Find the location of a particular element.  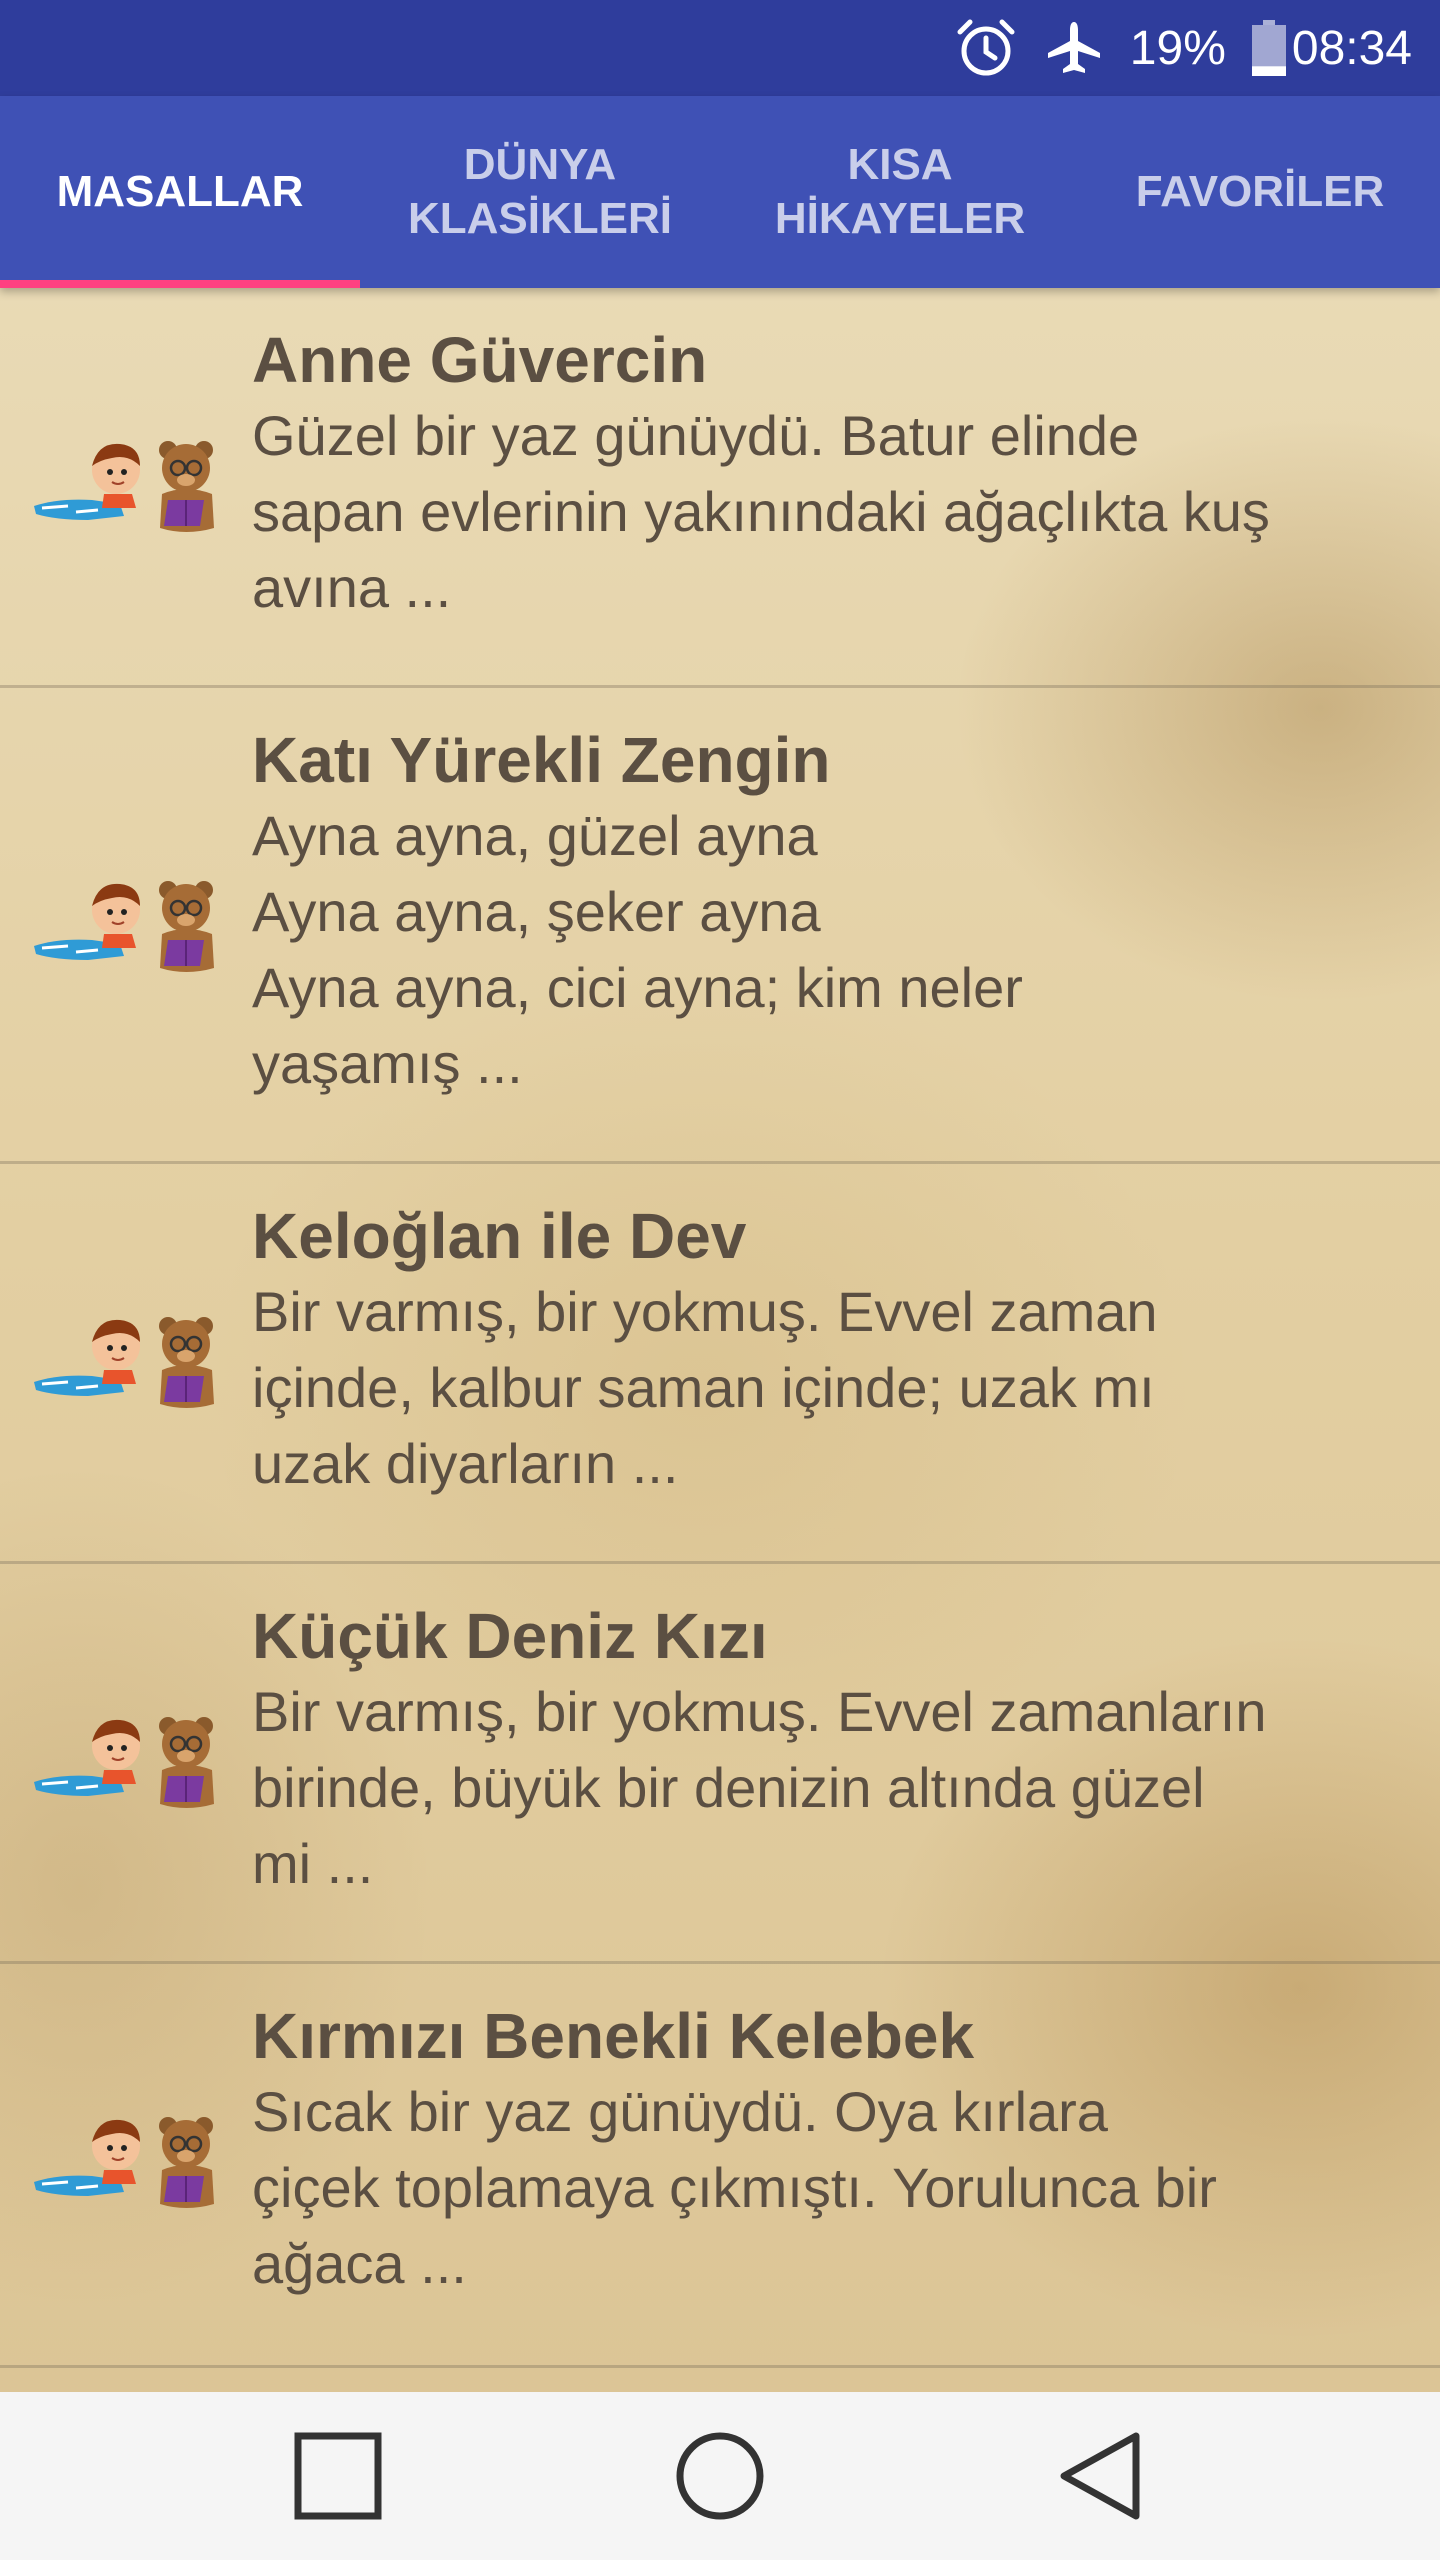

tab-label: MASALLAR is located at coordinates (180, 191).